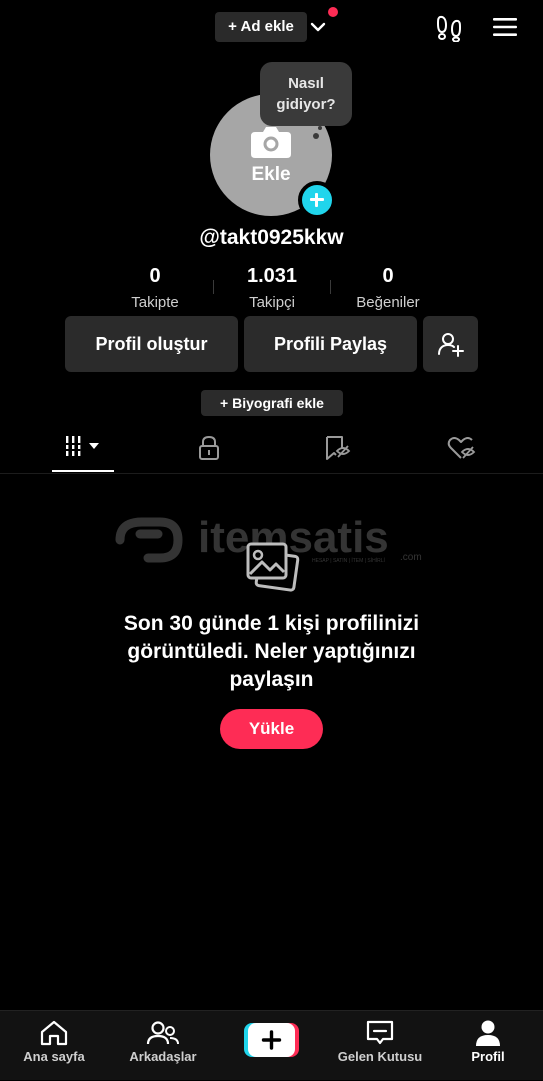 This screenshot has height=1081, width=543. I want to click on tab-reposts, so click(337, 450).